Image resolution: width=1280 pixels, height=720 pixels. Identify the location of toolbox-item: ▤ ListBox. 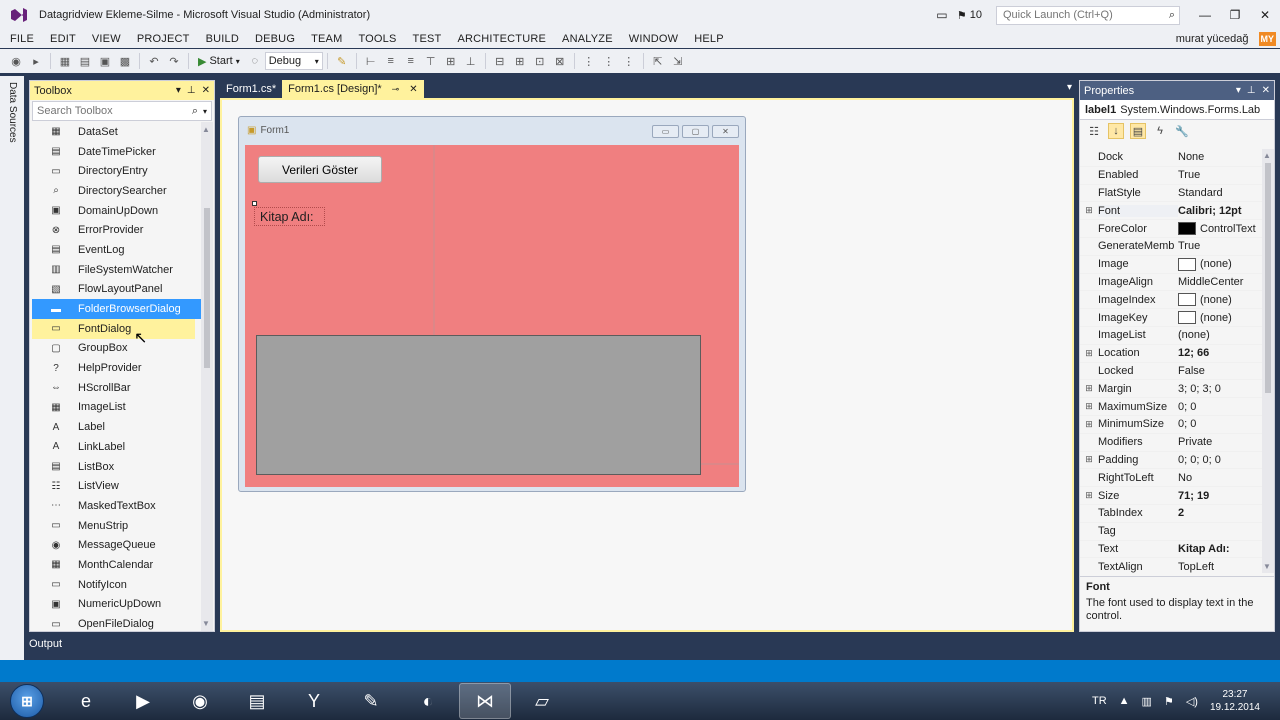
(116, 467).